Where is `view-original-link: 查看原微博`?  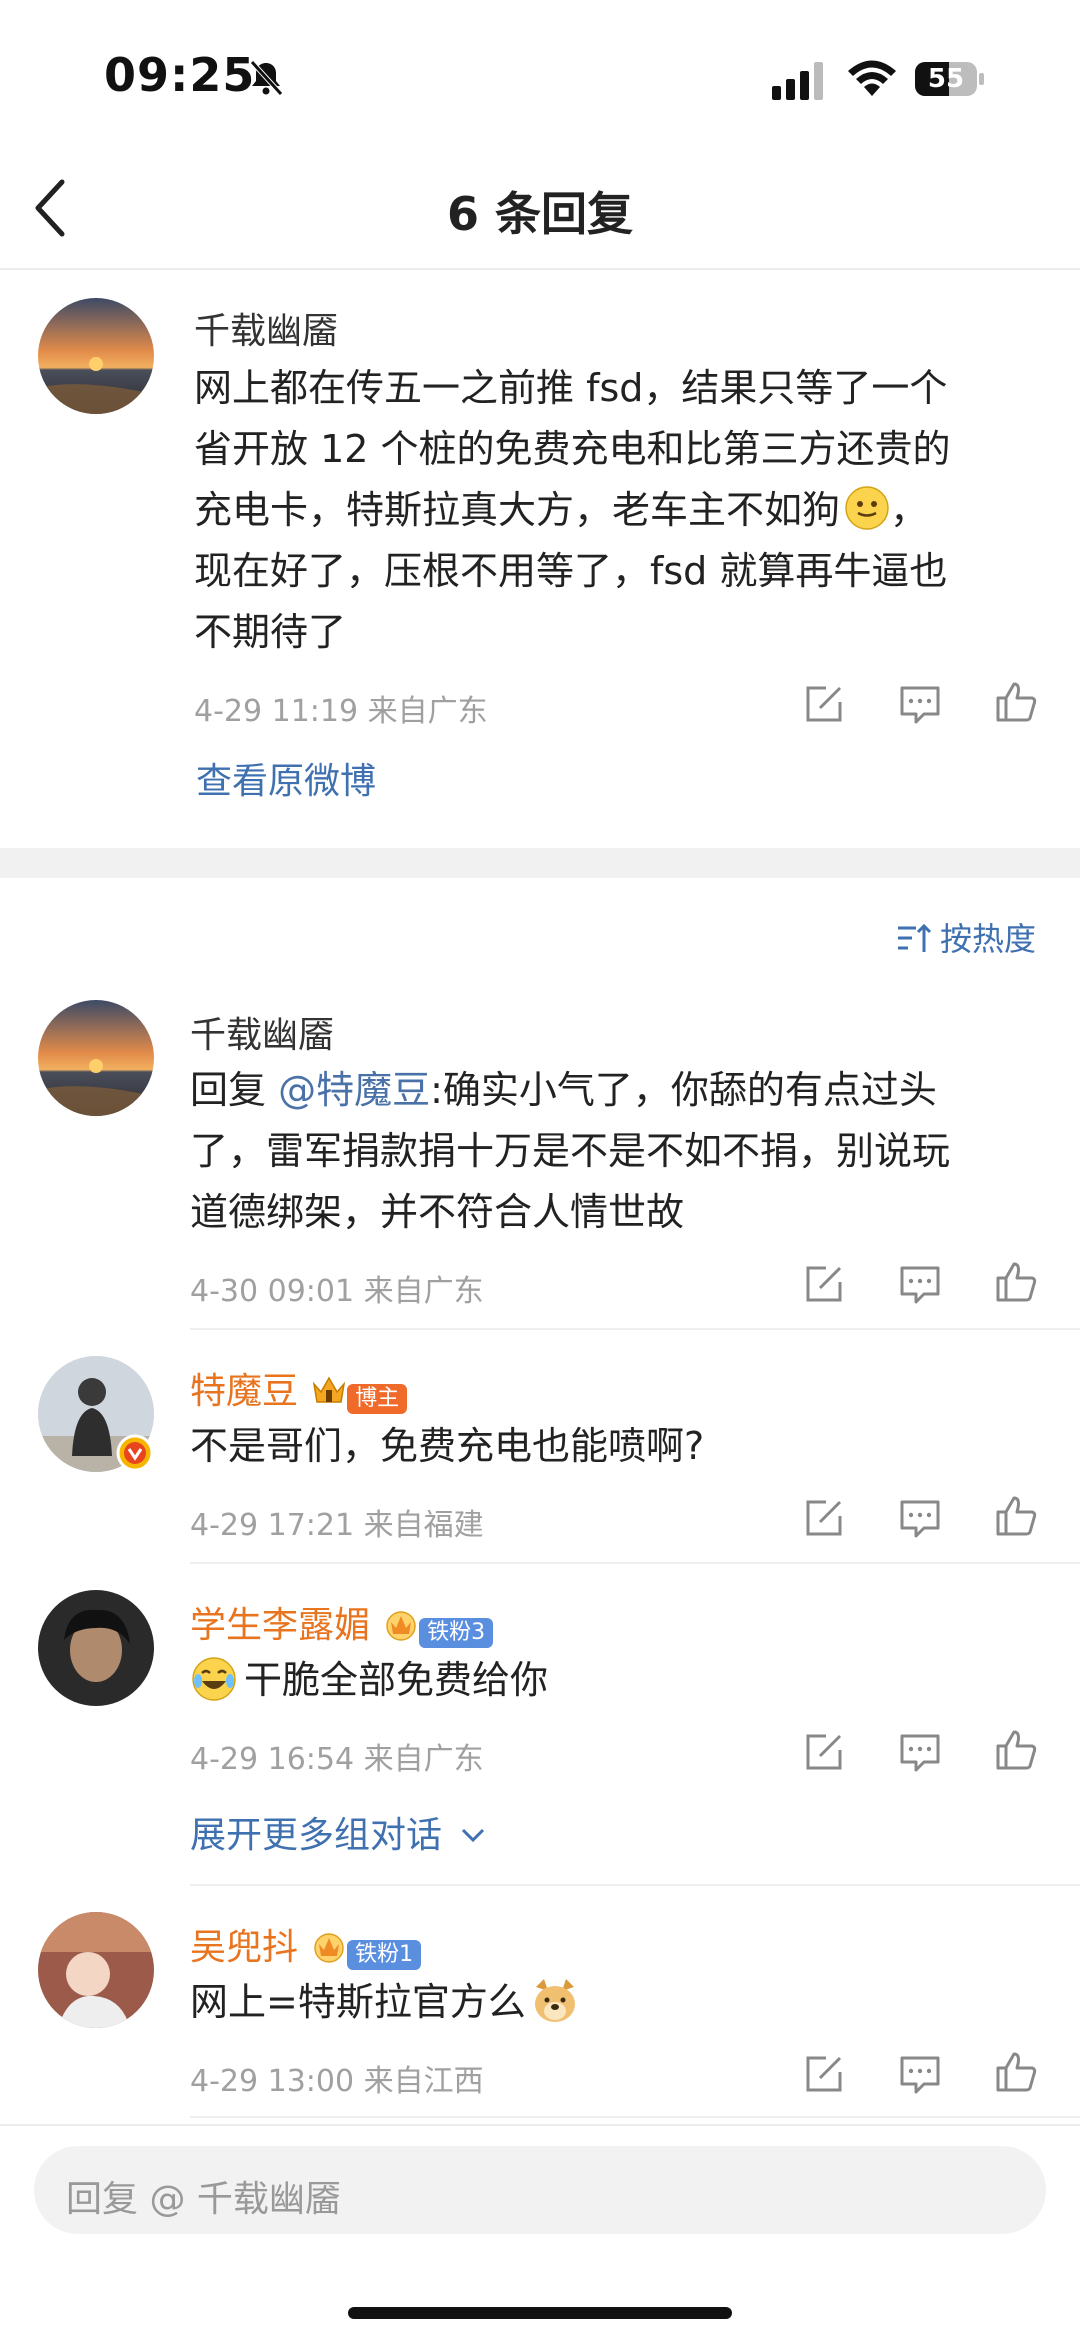
view-original-link: 查看原微博 is located at coordinates (286, 778).